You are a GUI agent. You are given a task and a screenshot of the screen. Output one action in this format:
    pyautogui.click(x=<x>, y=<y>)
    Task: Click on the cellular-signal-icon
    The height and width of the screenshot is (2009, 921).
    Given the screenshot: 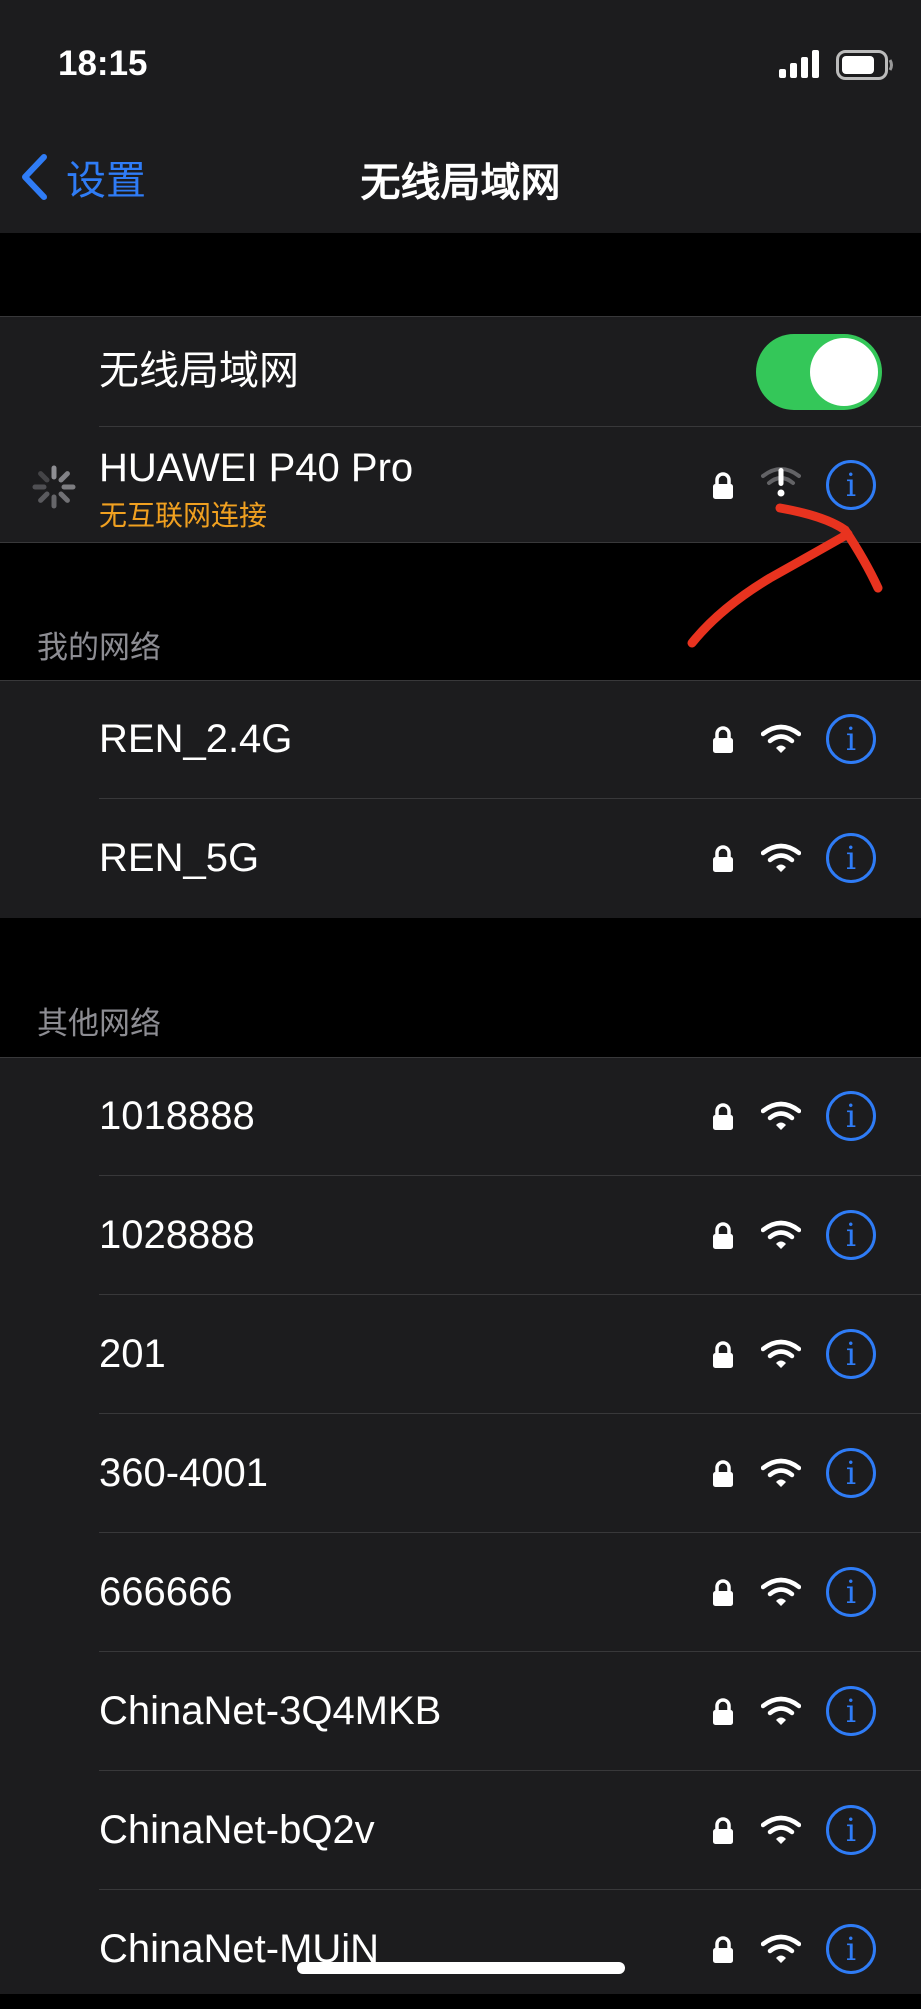 What is the action you would take?
    pyautogui.click(x=799, y=64)
    